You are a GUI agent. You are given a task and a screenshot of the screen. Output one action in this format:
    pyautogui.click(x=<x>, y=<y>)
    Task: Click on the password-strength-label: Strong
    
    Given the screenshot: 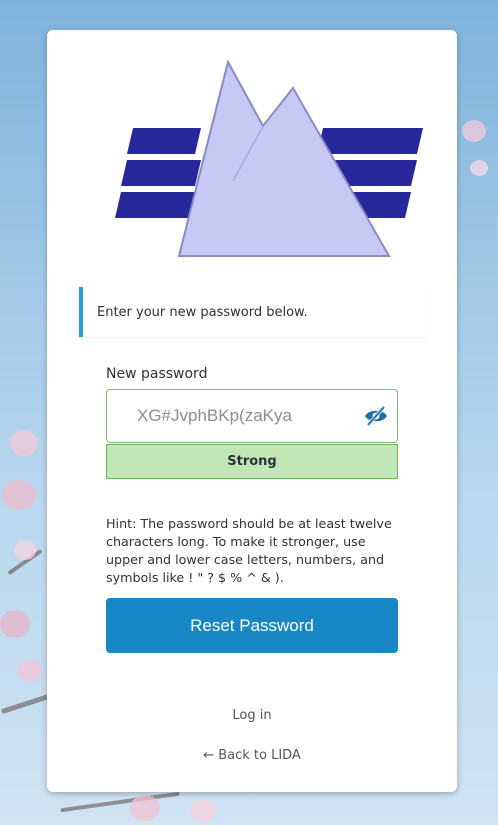 What is the action you would take?
    pyautogui.click(x=252, y=461)
    